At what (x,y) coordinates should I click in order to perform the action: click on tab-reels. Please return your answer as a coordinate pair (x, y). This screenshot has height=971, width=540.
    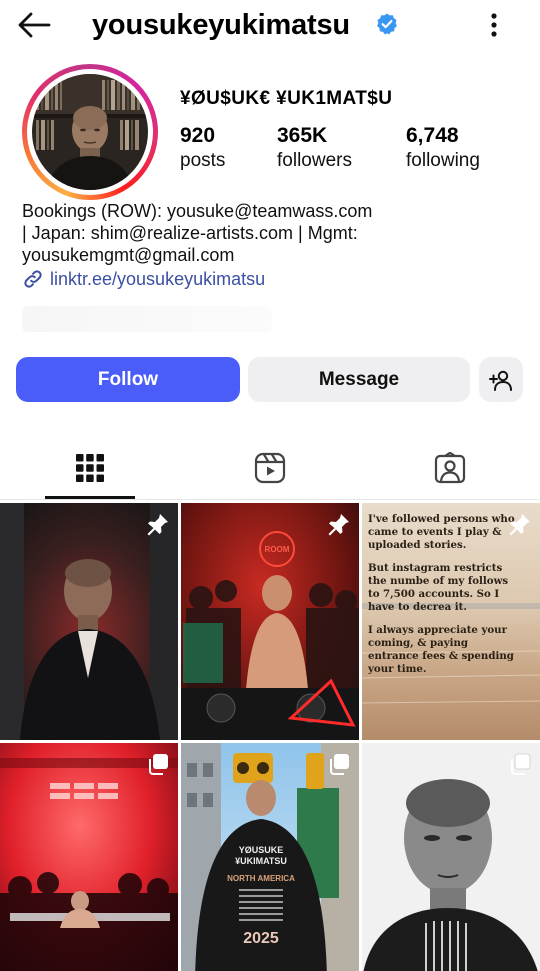
    Looking at the image, I should click on (270, 468).